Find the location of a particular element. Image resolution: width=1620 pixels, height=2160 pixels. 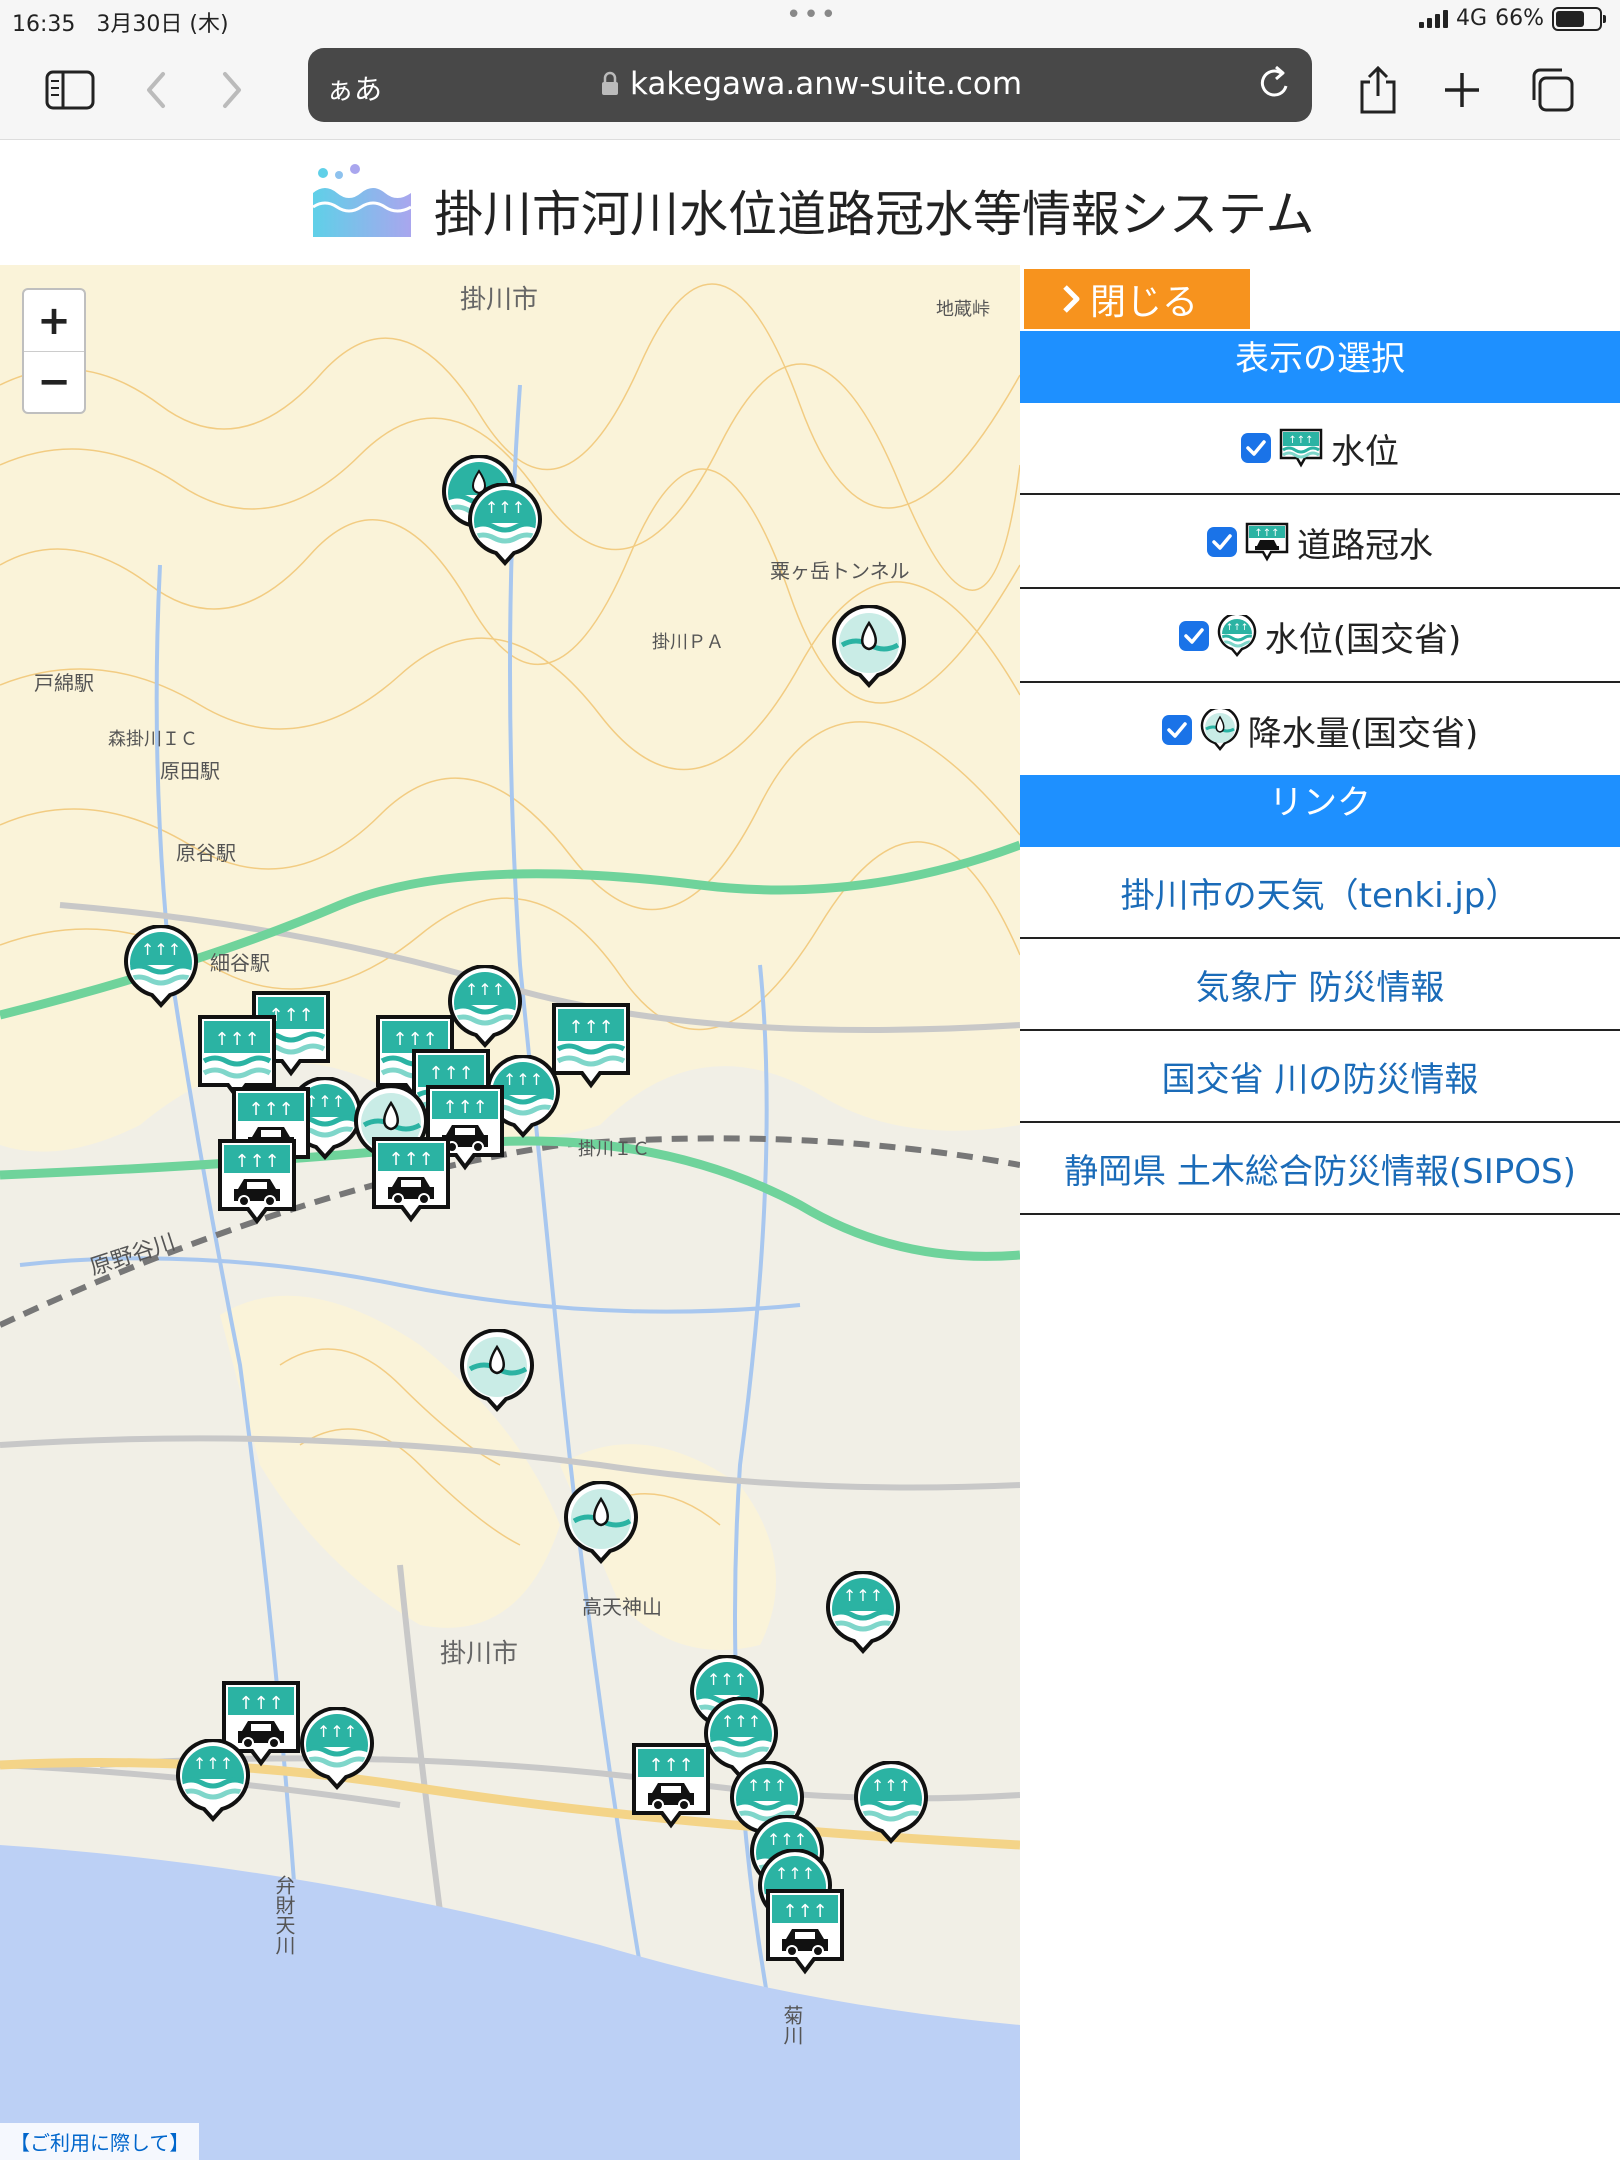

tabs-icon is located at coordinates (1552, 90).